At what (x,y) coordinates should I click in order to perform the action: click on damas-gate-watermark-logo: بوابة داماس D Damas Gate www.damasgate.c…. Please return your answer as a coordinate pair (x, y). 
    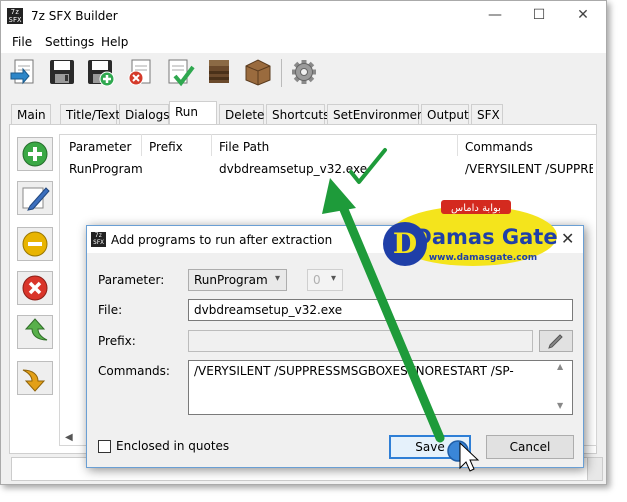
    Looking at the image, I should click on (471, 235).